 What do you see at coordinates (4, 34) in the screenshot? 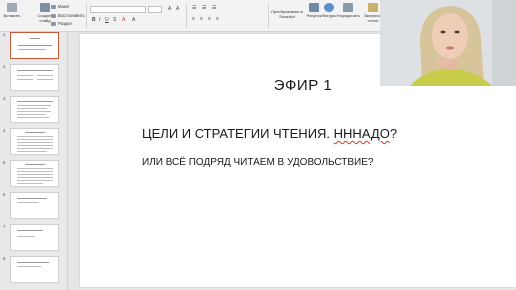
I see `thumbnail-number: 1` at bounding box center [4, 34].